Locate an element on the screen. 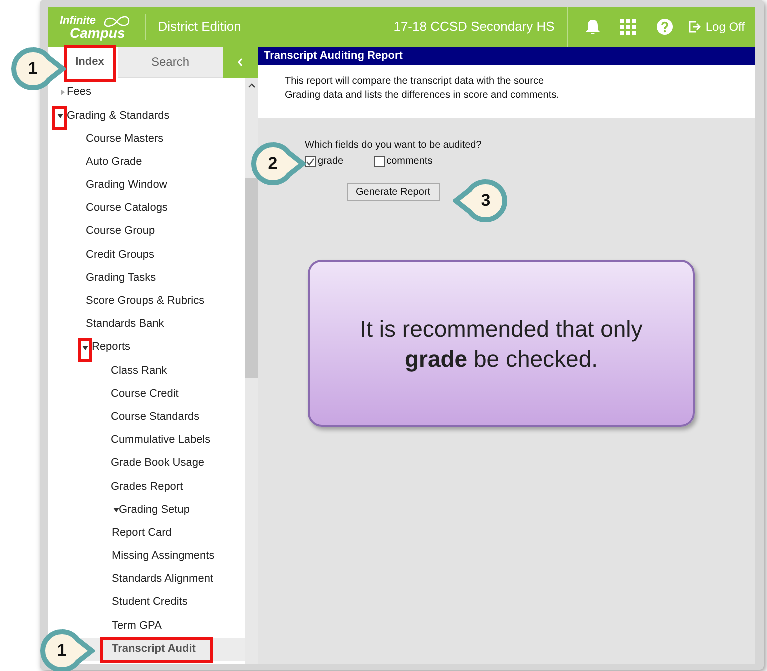 The image size is (767, 671). help-icon is located at coordinates (664, 27).